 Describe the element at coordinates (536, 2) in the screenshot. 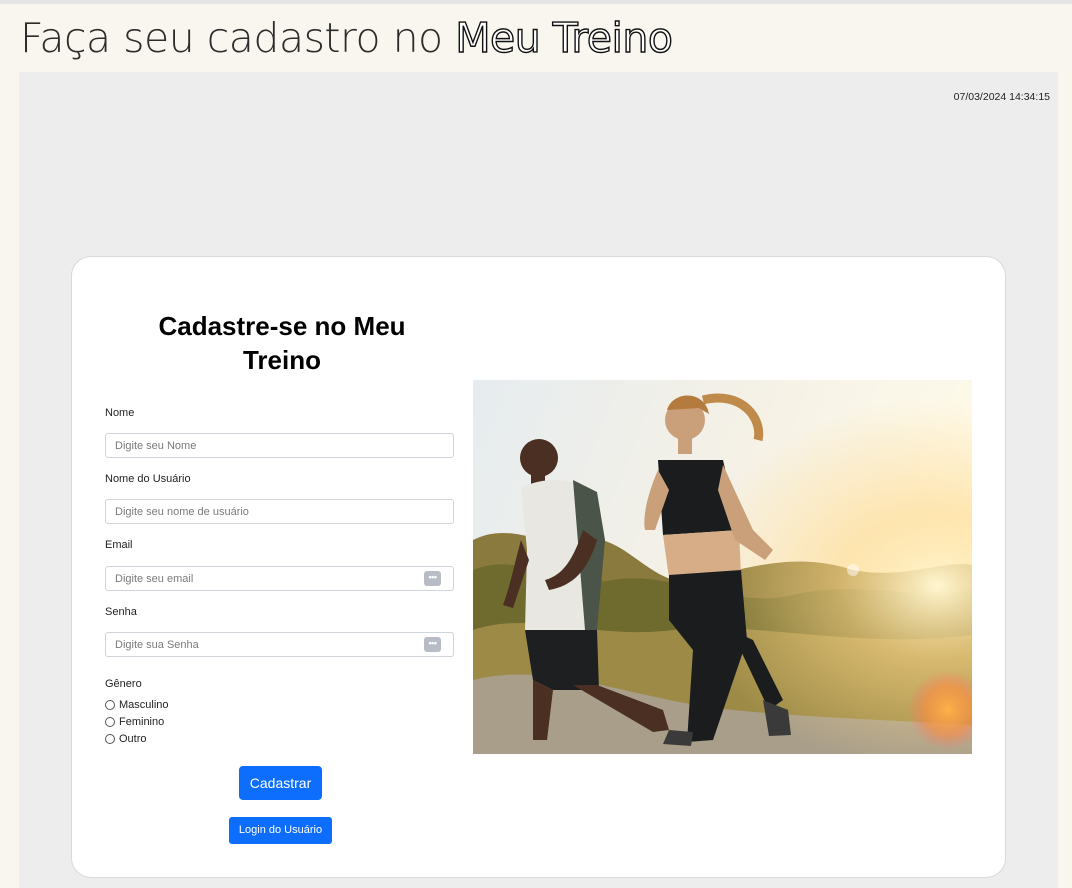

I see `window-top-border` at that location.